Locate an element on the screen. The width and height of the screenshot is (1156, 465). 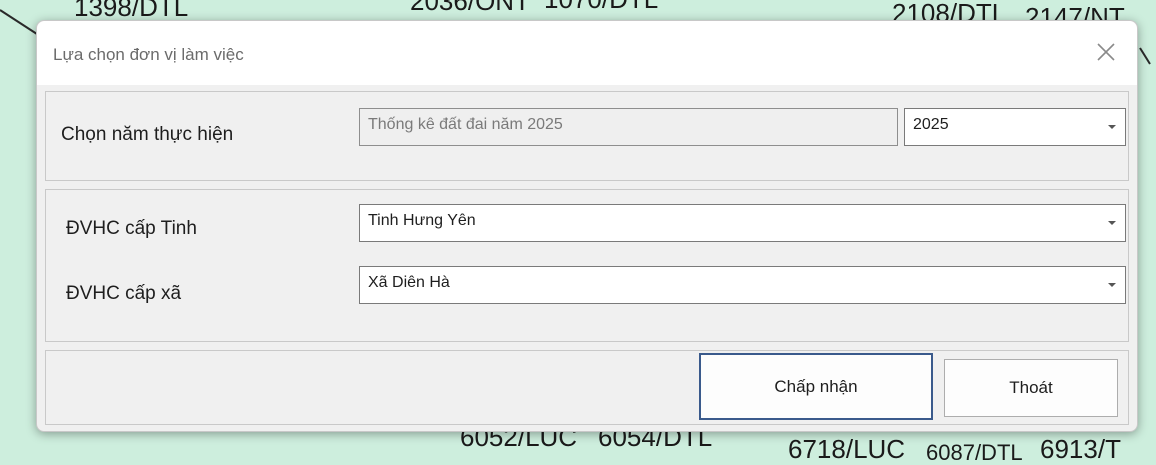
province-select-value: Tinh Hưng Yên is located at coordinates (422, 220).